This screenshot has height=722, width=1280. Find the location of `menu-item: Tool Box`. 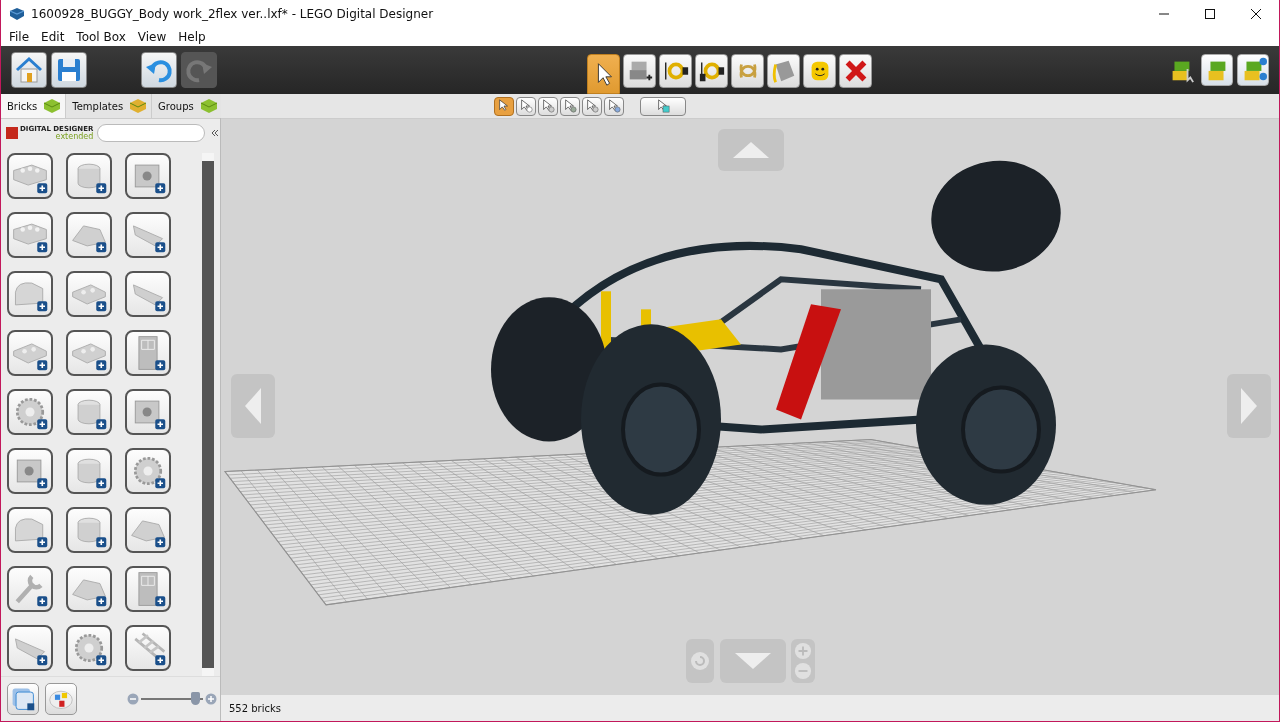

menu-item: Tool Box is located at coordinates (101, 37).